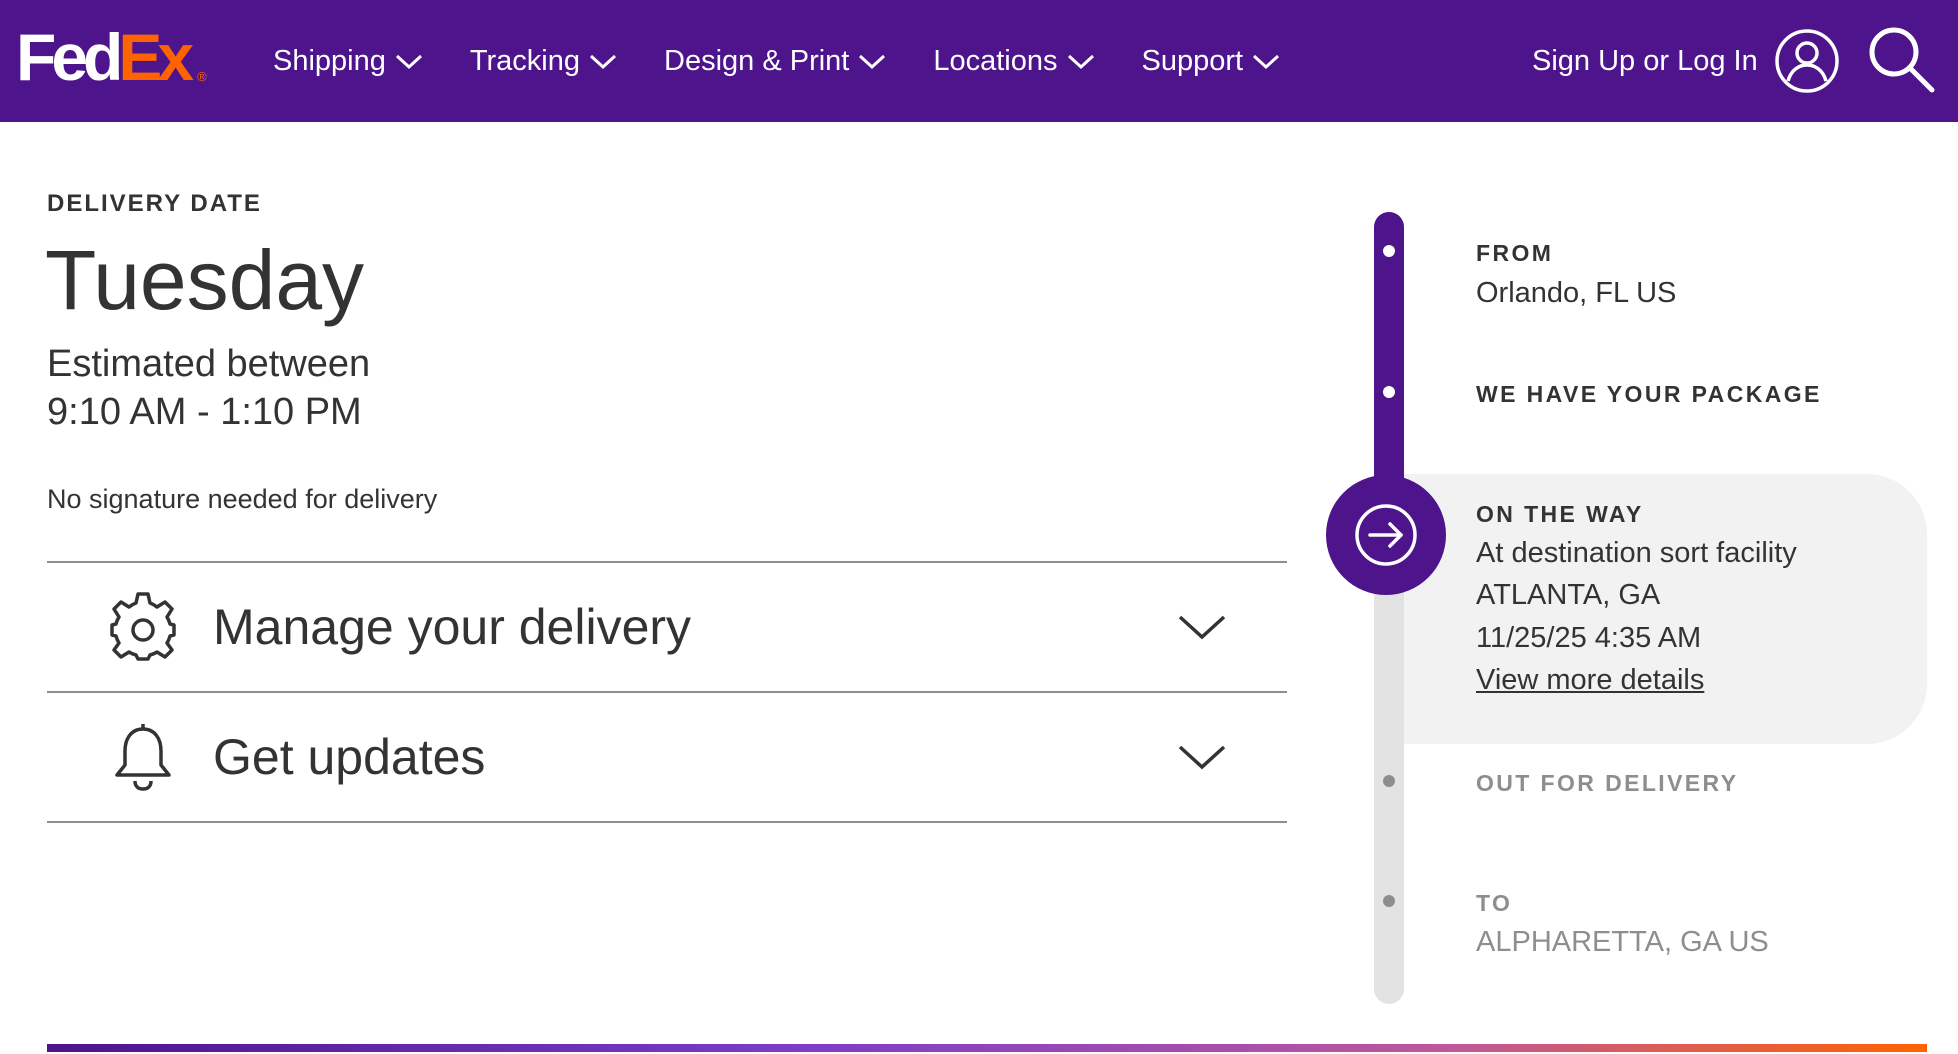 Image resolution: width=1958 pixels, height=1054 pixels. I want to click on arrow-right-circle-icon, so click(1386, 535).